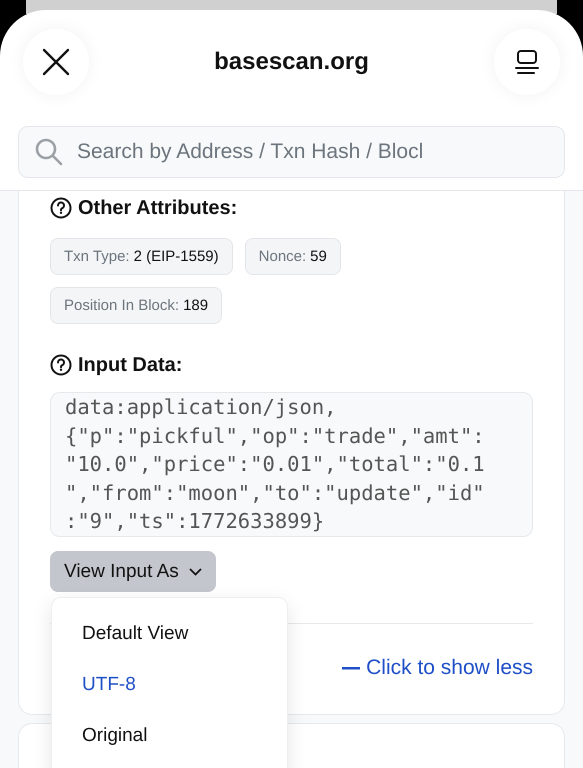 The width and height of the screenshot is (583, 768). Describe the element at coordinates (56, 62) in the screenshot. I see `close-icon` at that location.